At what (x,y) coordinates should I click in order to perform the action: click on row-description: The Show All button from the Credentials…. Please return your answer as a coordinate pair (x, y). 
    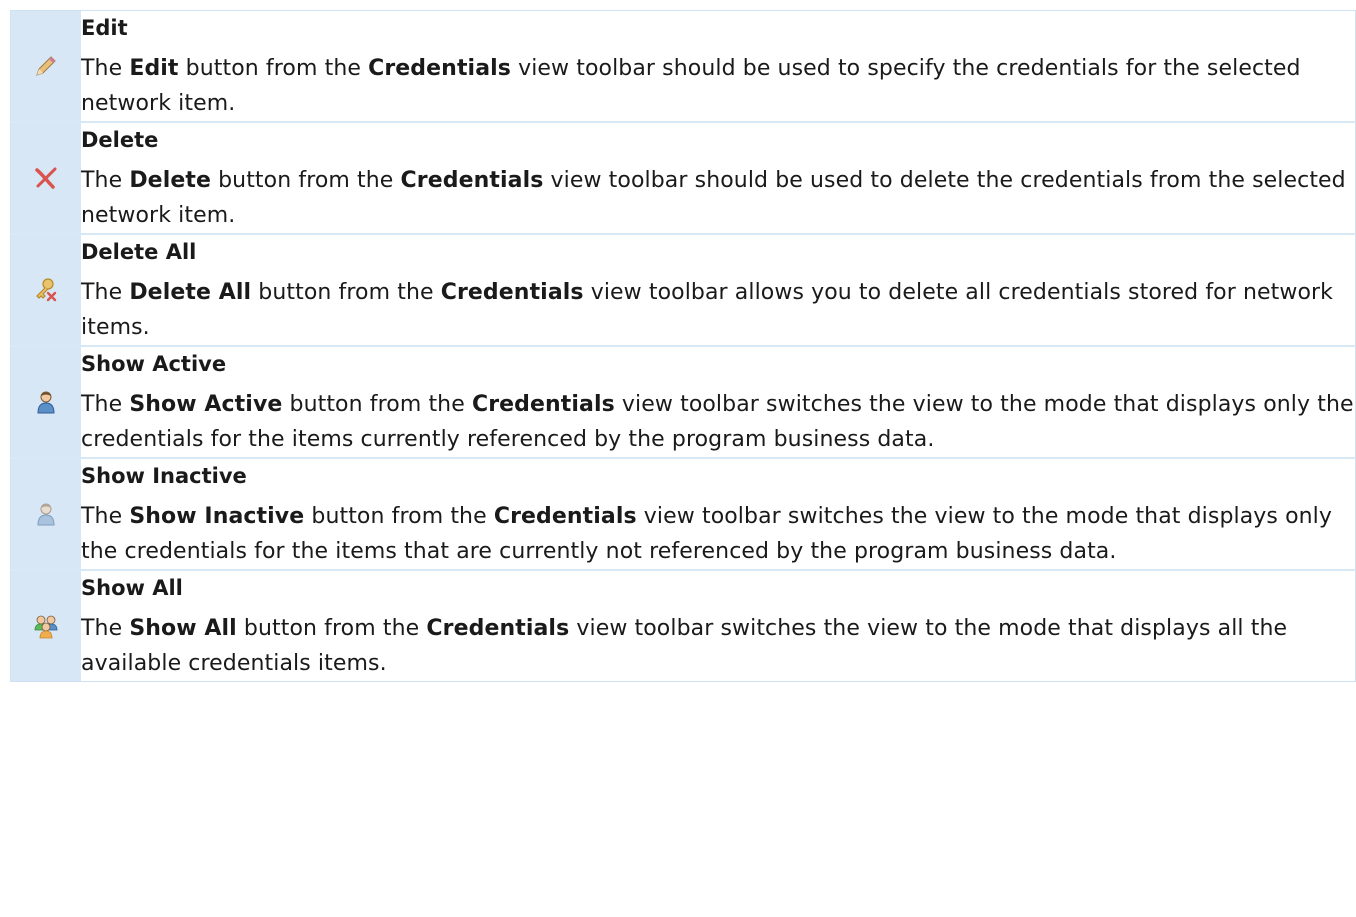
    Looking at the image, I should click on (718, 646).